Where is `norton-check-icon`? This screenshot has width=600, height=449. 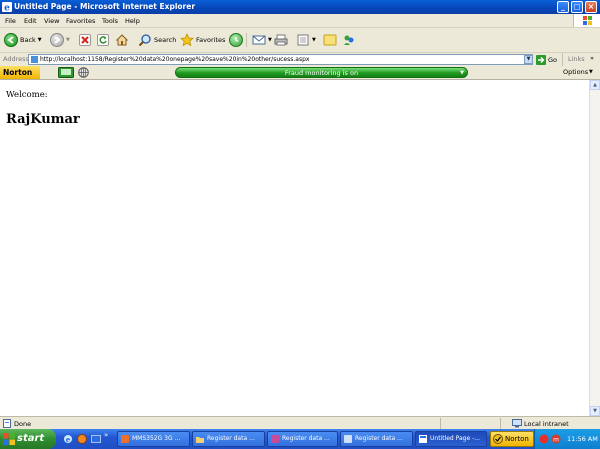
norton-check-icon is located at coordinates (498, 439).